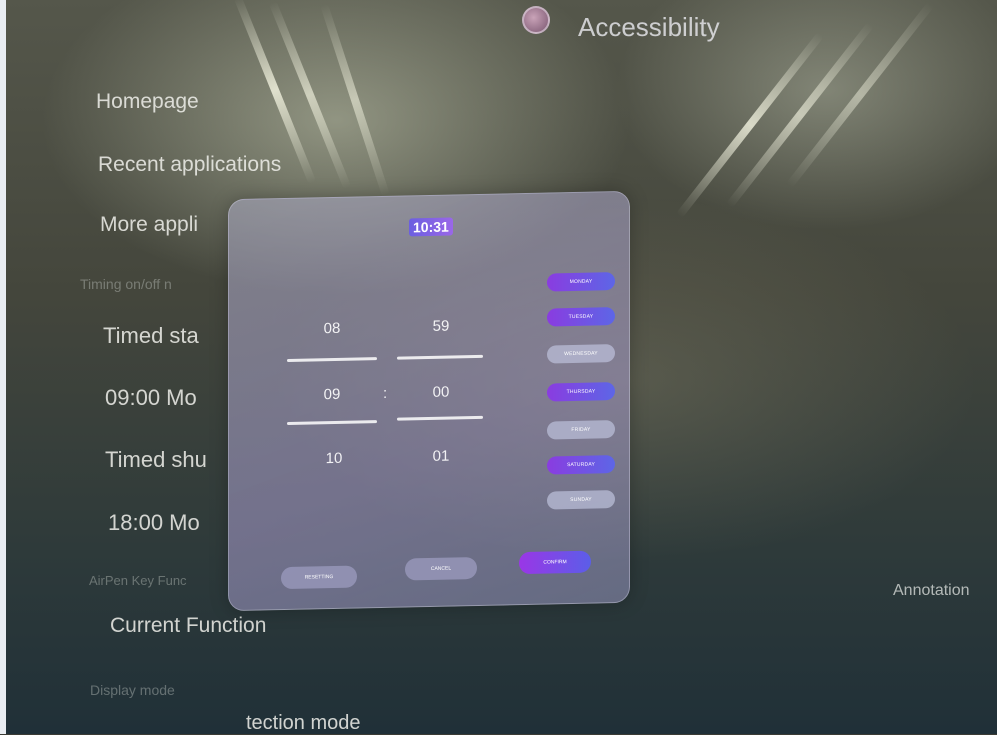  Describe the element at coordinates (555, 562) in the screenshot. I see `confirm-button: CONFIRM` at that location.